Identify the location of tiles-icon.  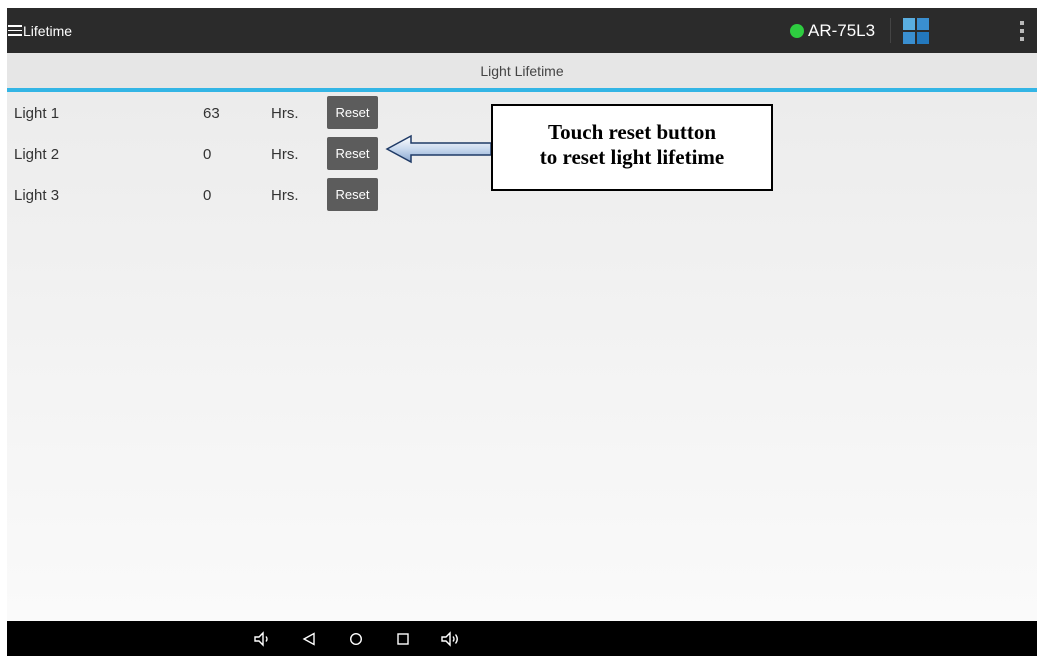
(916, 31).